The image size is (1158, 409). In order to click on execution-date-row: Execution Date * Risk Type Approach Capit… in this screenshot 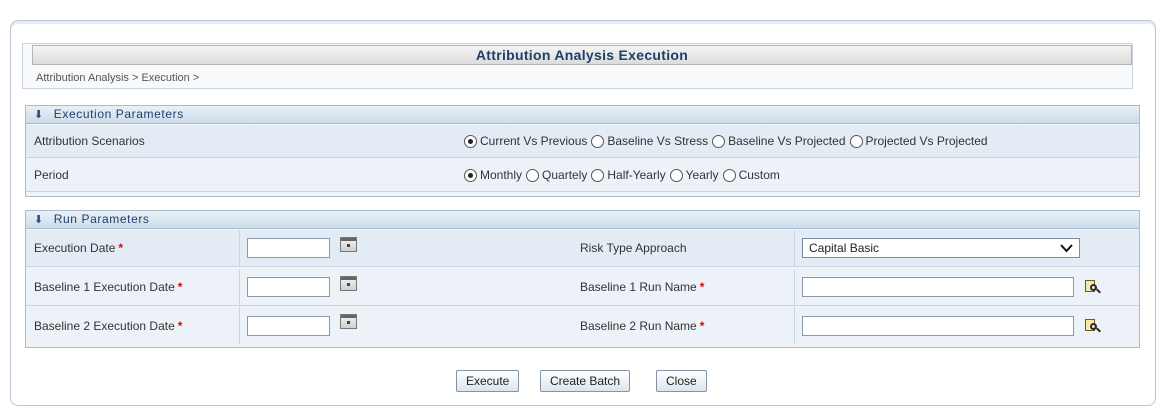, I will do `click(582, 248)`.